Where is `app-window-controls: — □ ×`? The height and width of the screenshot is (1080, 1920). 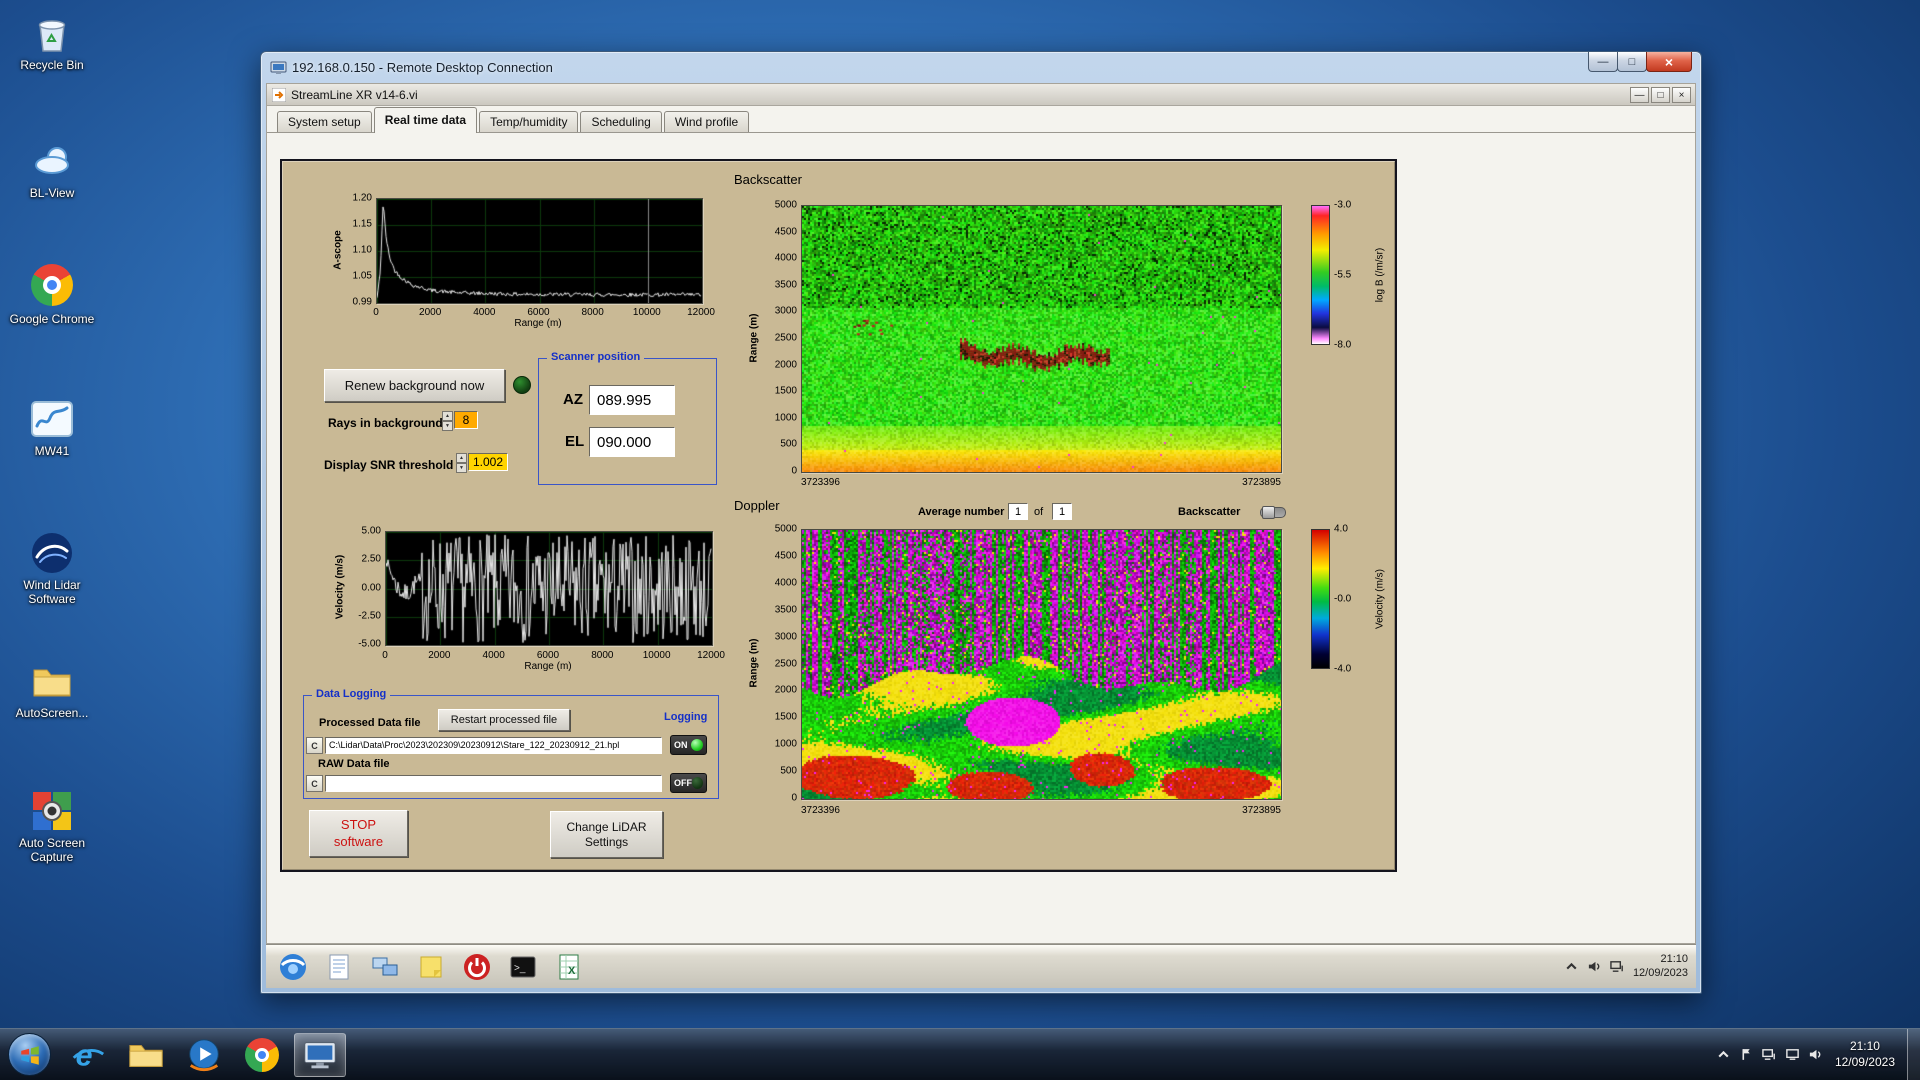
app-window-controls: — □ × is located at coordinates (1660, 95).